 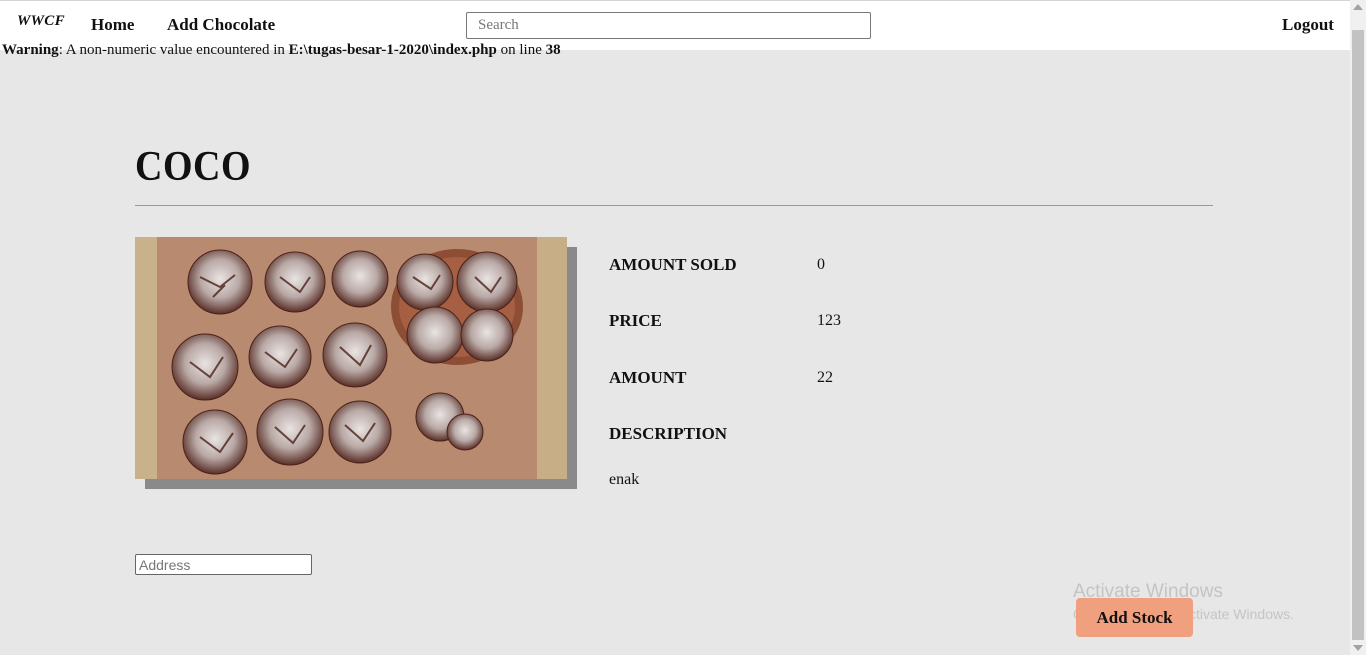 I want to click on warning-label: Warning, so click(x=30, y=50).